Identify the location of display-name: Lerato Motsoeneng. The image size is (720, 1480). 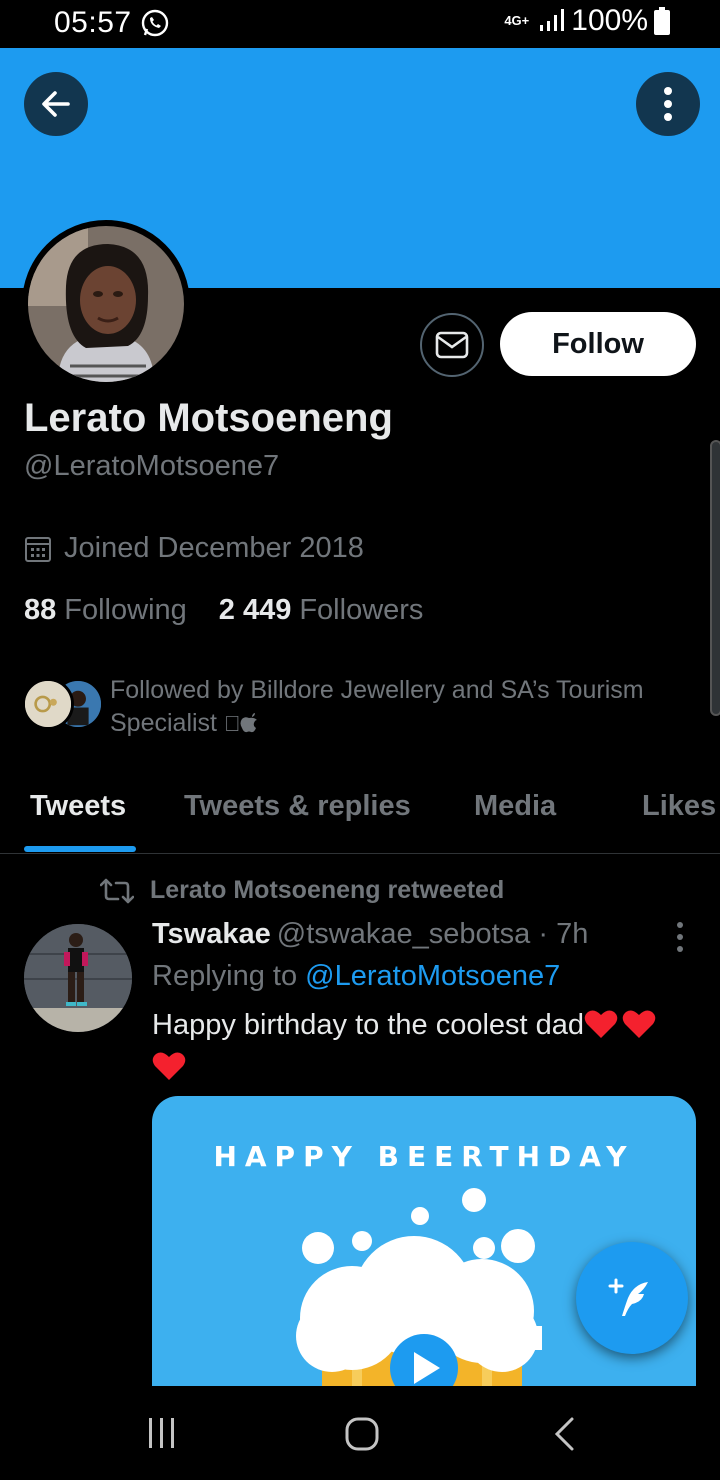
(208, 418).